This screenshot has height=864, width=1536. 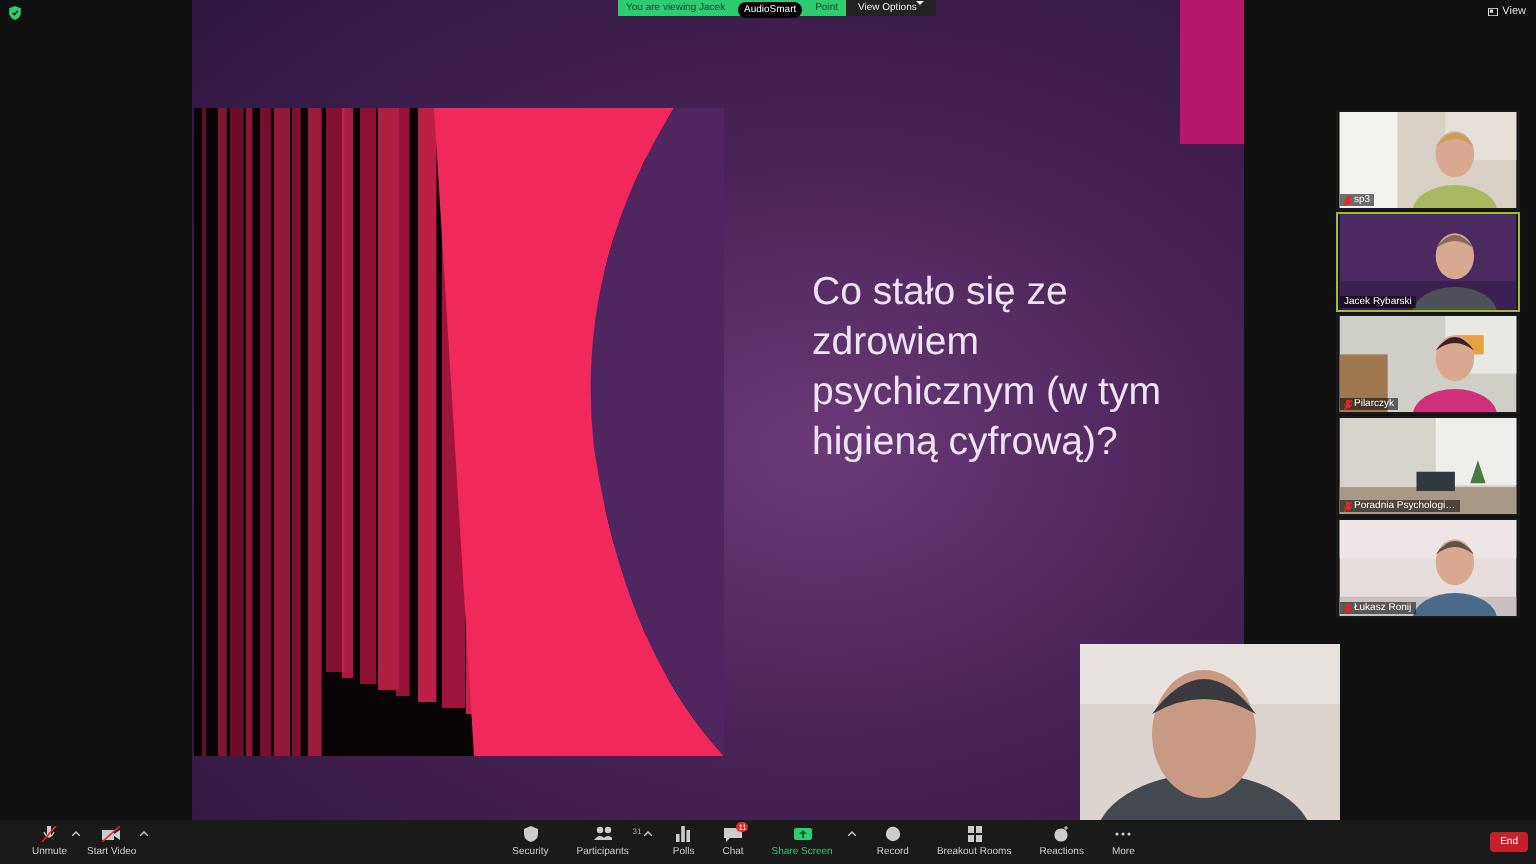 What do you see at coordinates (987, 368) in the screenshot?
I see `slide-title: Co stało się ze zdrowiem psychicznym (w tym higieną cyfrową)?` at bounding box center [987, 368].